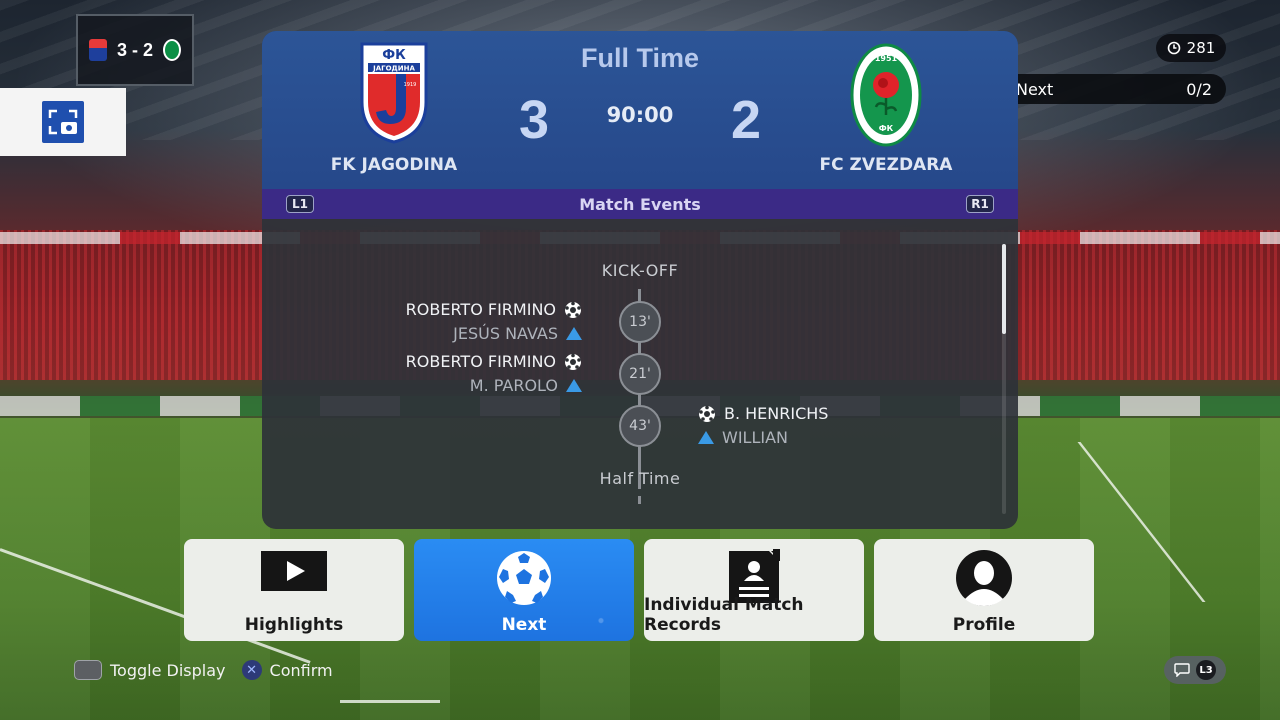 This screenshot has width=1280, height=720. Describe the element at coordinates (980, 204) in the screenshot. I see `r1-button-hint: R1` at that location.